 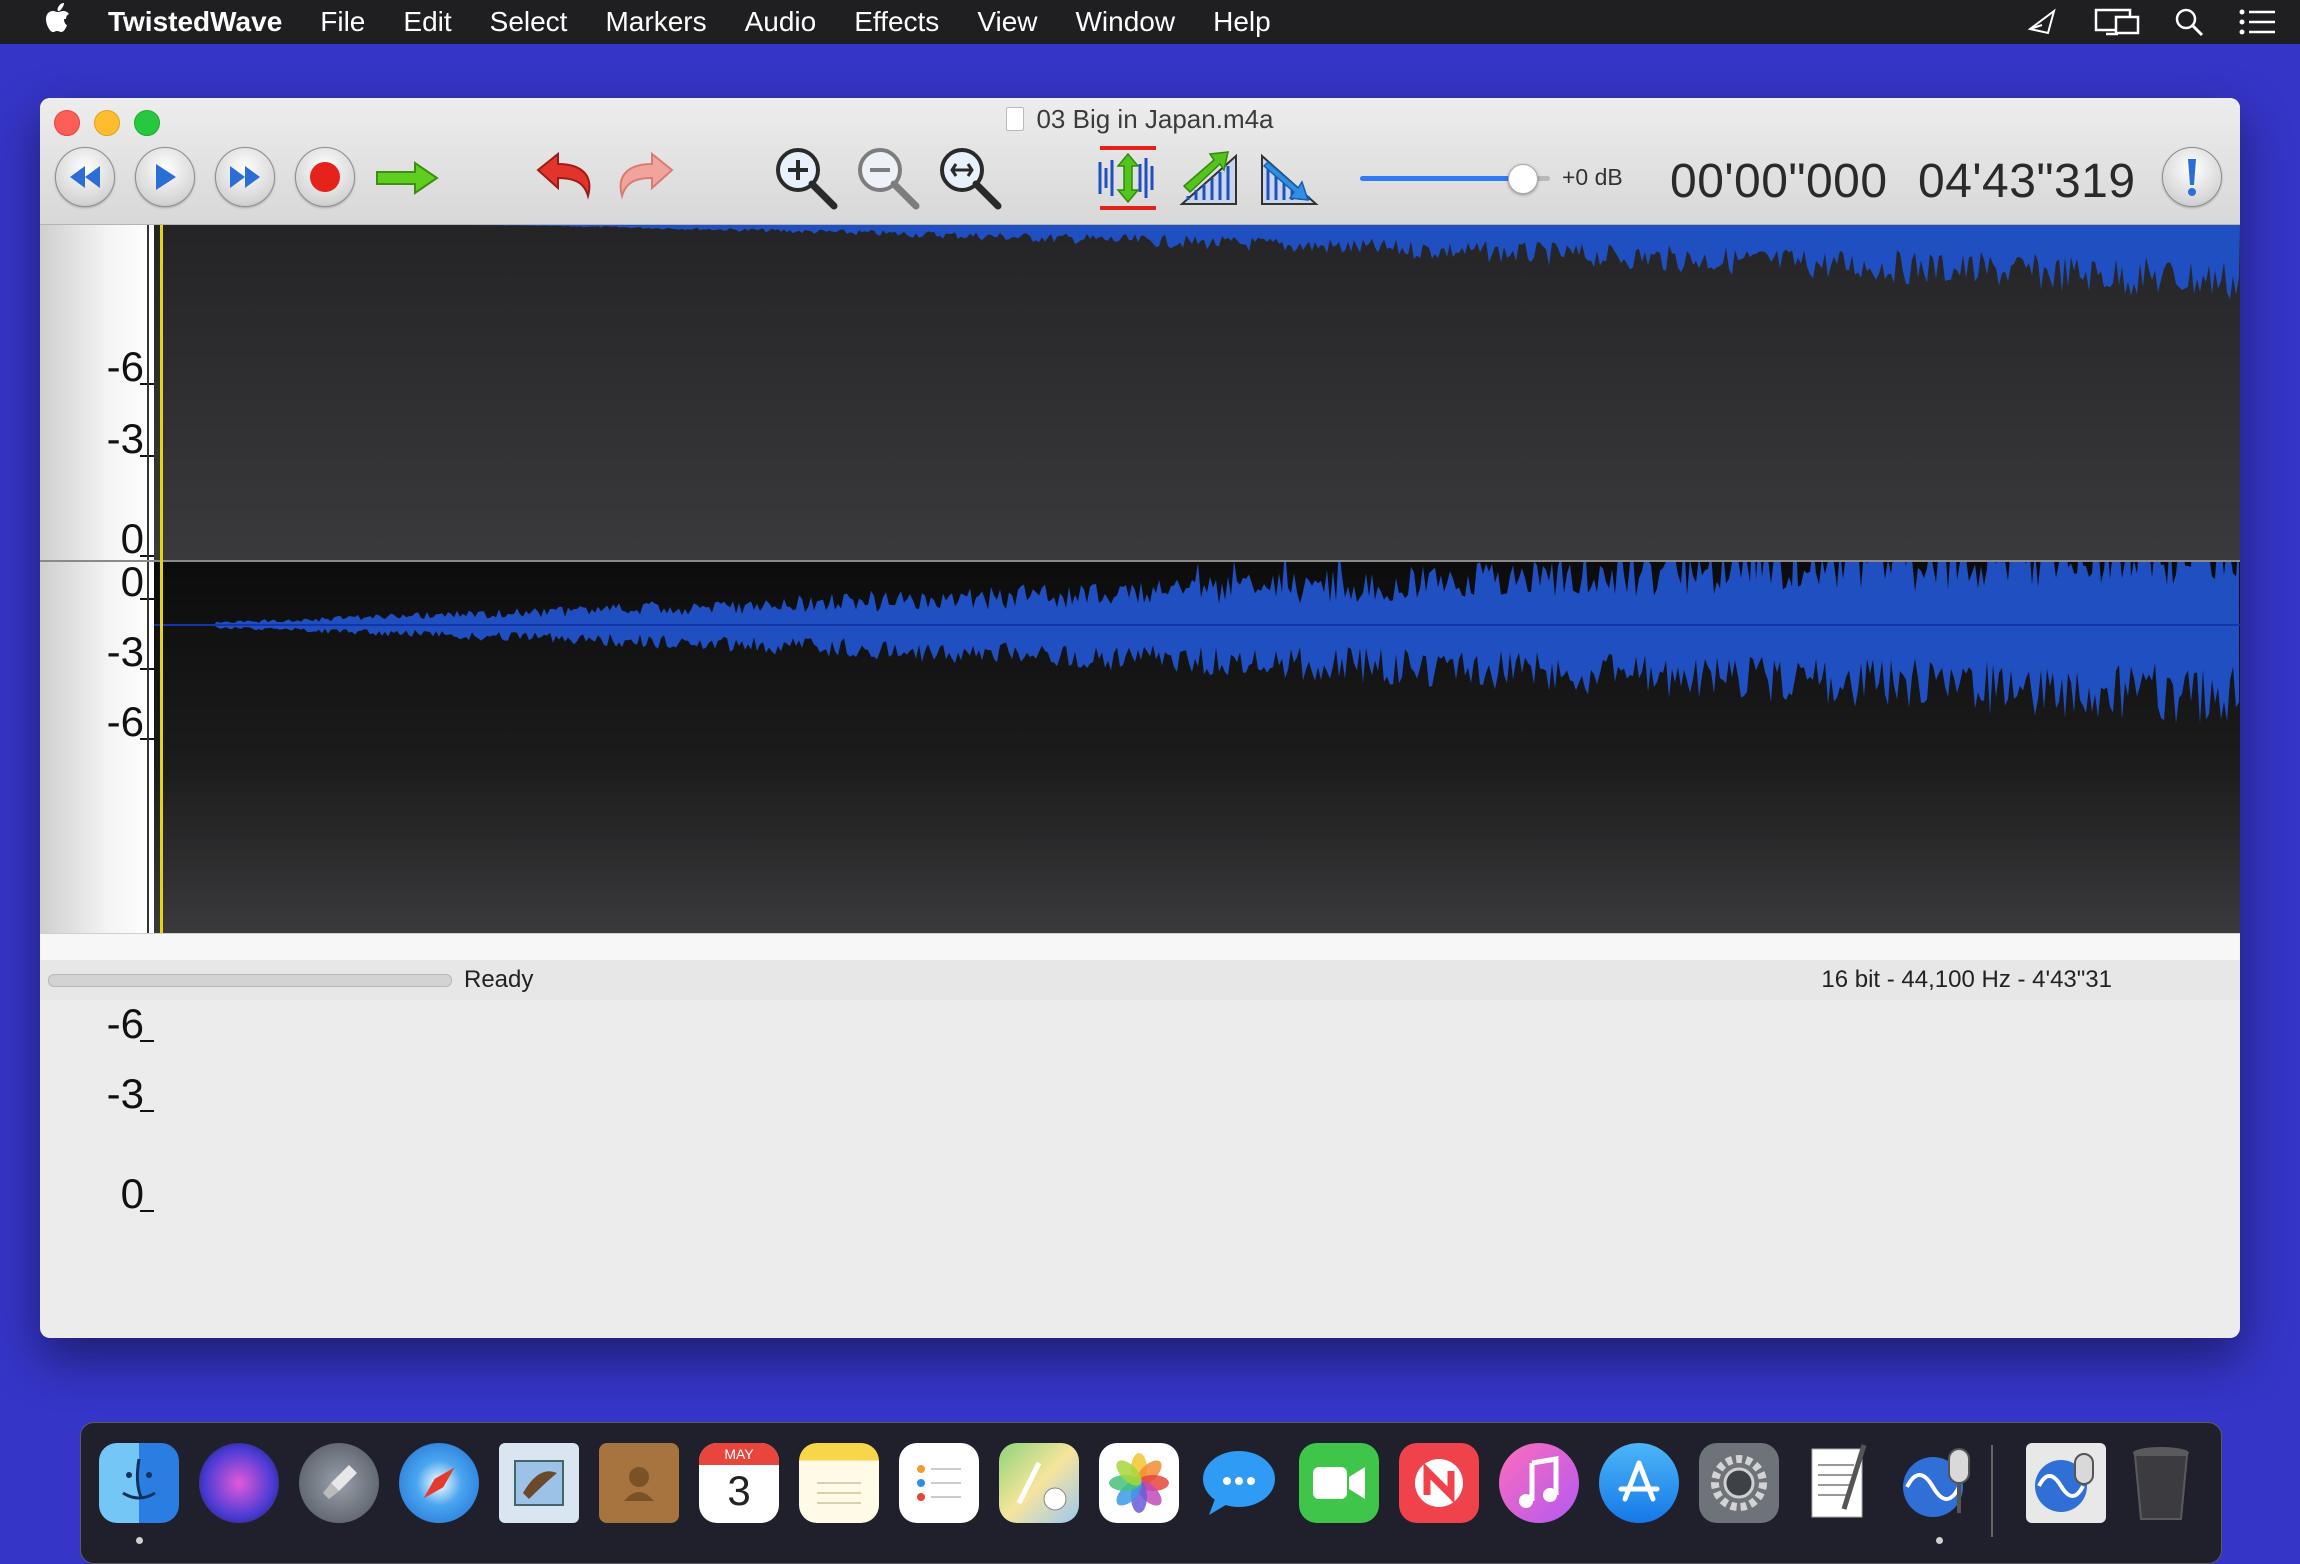 What do you see at coordinates (342, 22) in the screenshot?
I see `menu-file: File` at bounding box center [342, 22].